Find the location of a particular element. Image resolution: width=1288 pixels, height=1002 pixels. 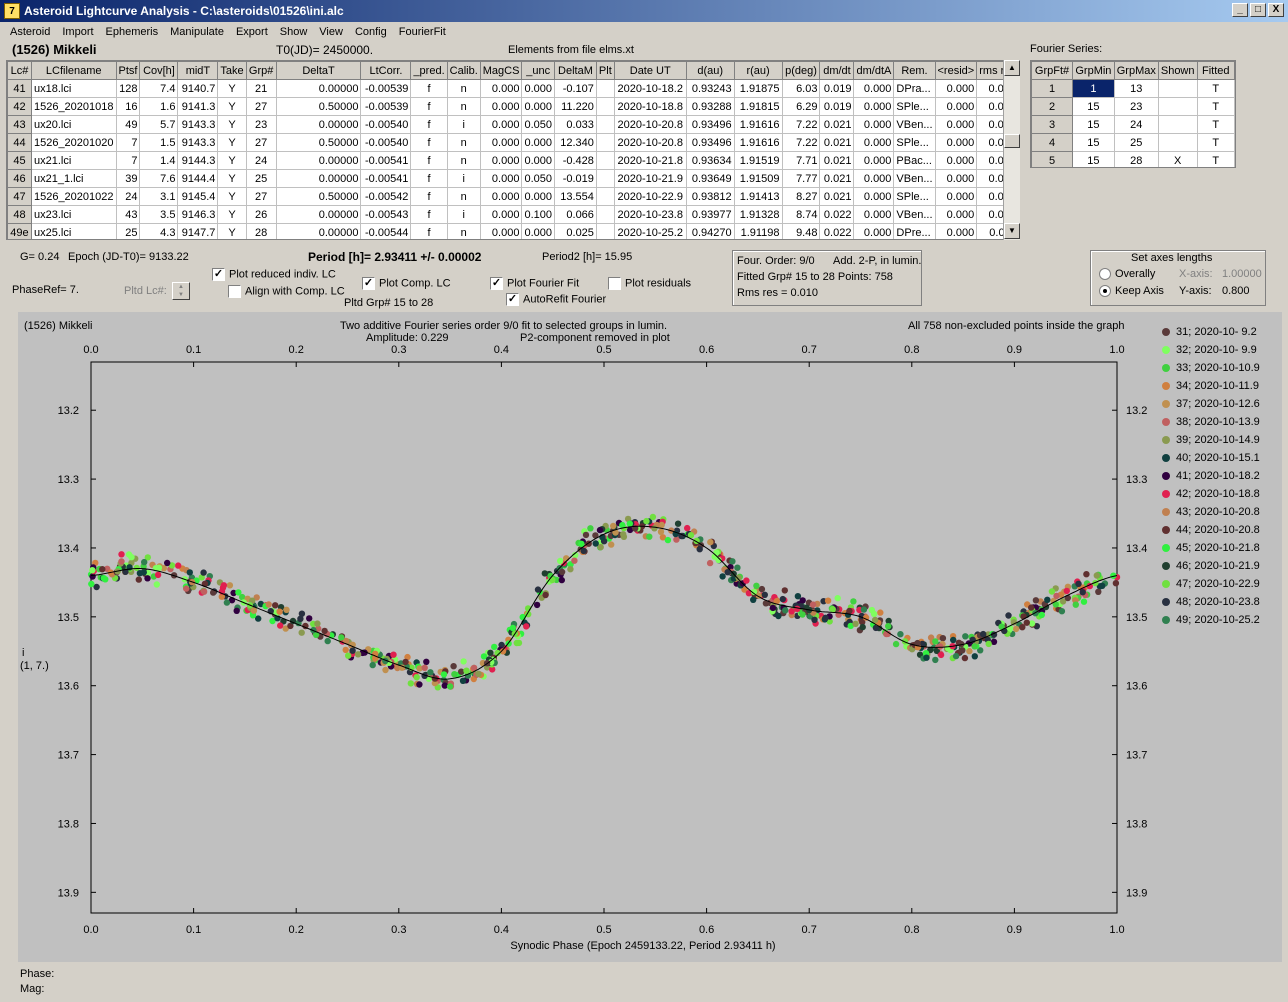

legend-label: 39; 2020-10-14.9 is located at coordinates (1218, 440).